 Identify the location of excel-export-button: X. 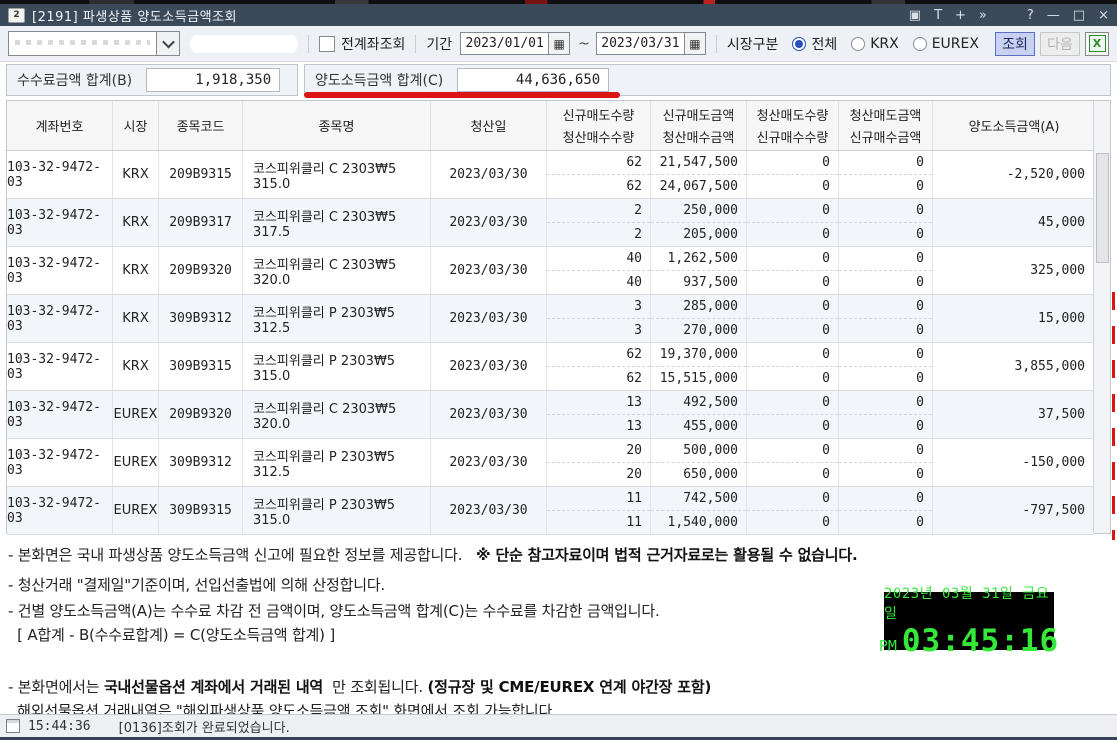
(1097, 43).